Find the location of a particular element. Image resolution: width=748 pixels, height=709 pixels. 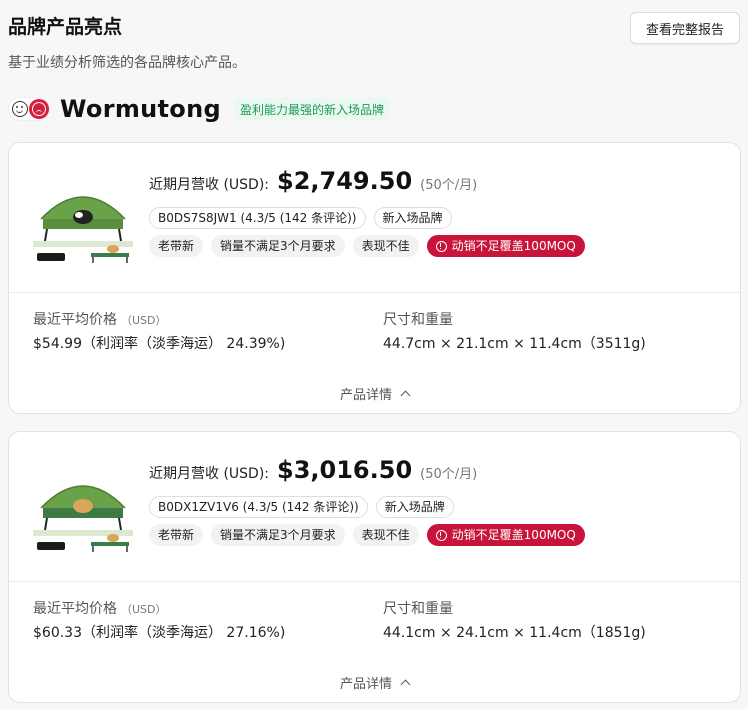

page-header: 品牌产品亮点 基于业绩分析筛选的各品牌核心产品。 查看完整报告 is located at coordinates (374, 39).